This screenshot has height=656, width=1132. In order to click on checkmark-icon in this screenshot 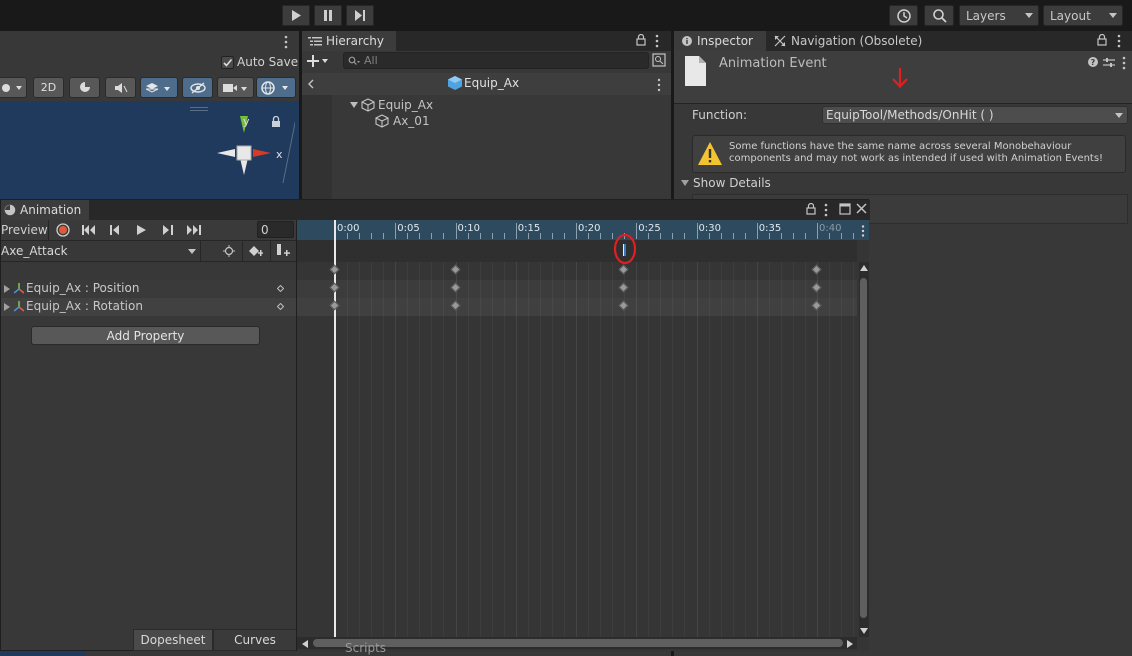, I will do `click(228, 62)`.